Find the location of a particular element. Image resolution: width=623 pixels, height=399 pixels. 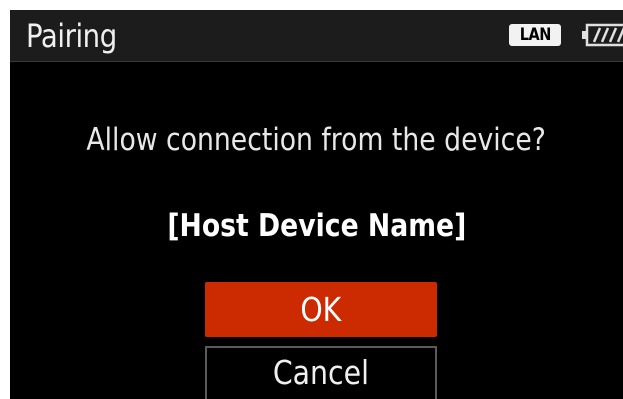

host-device-name-text: [Host Device Name] is located at coordinates (316, 226).